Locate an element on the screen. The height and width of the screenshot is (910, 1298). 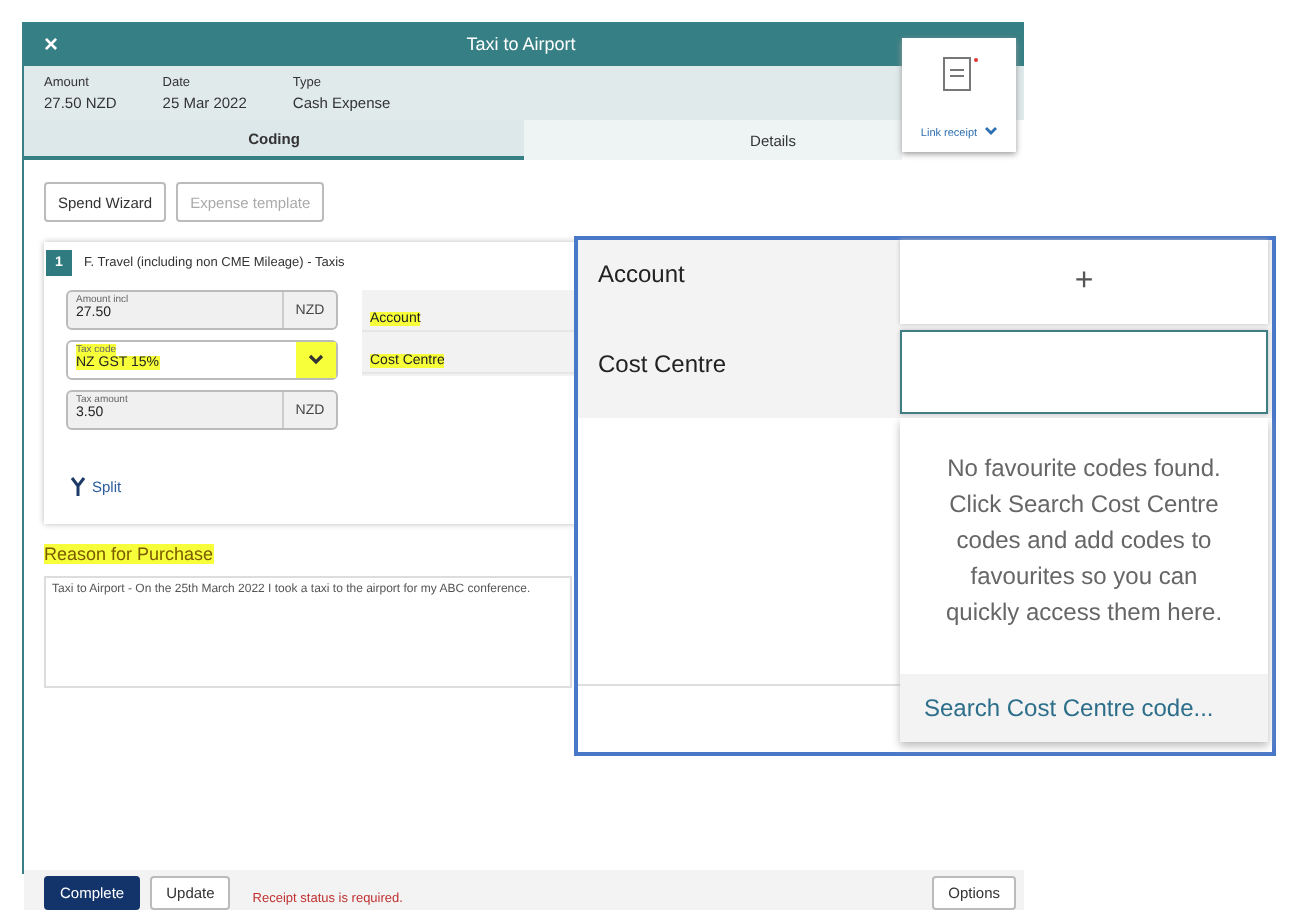
window-title: Taxi to Airport is located at coordinates (521, 44).